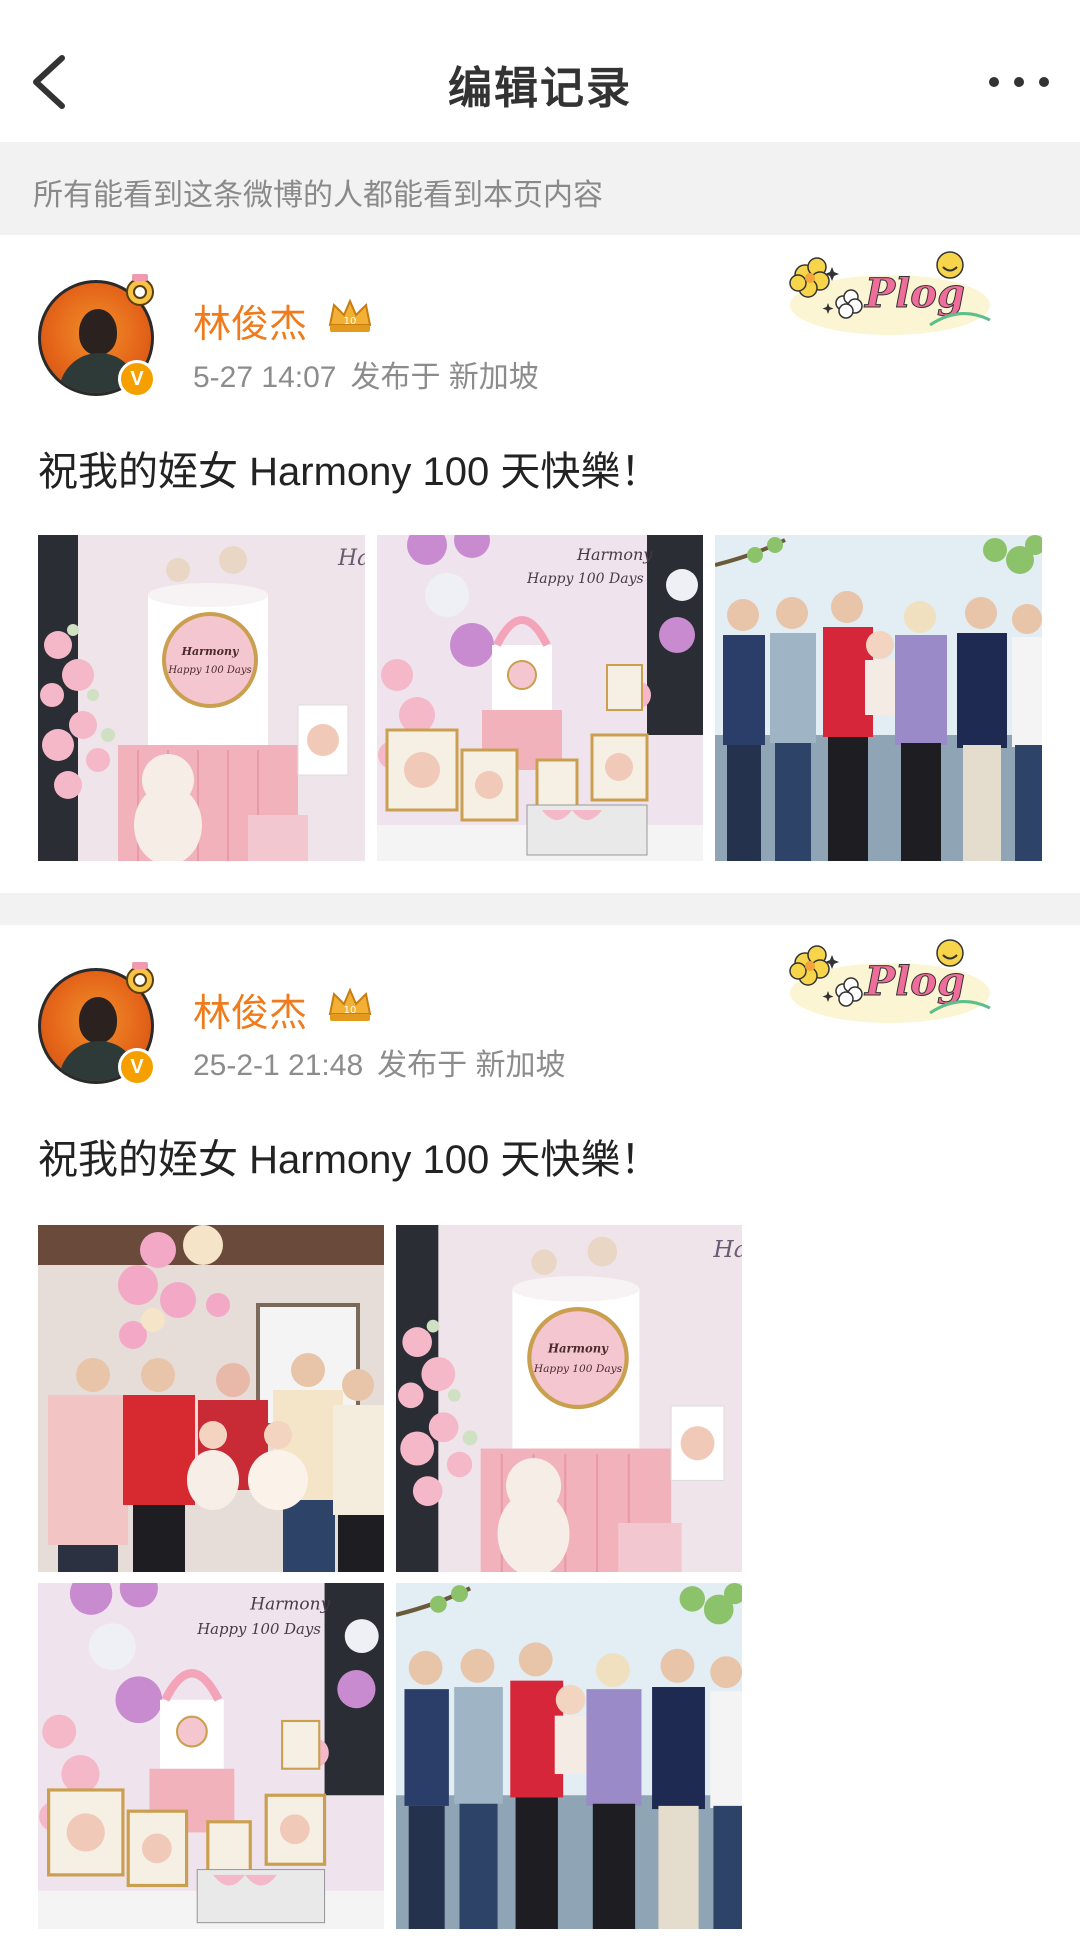 The image size is (1080, 1951). Describe the element at coordinates (318, 195) in the screenshot. I see `notice-text: 所有能看到这条微博的人都能看到本页内容` at that location.